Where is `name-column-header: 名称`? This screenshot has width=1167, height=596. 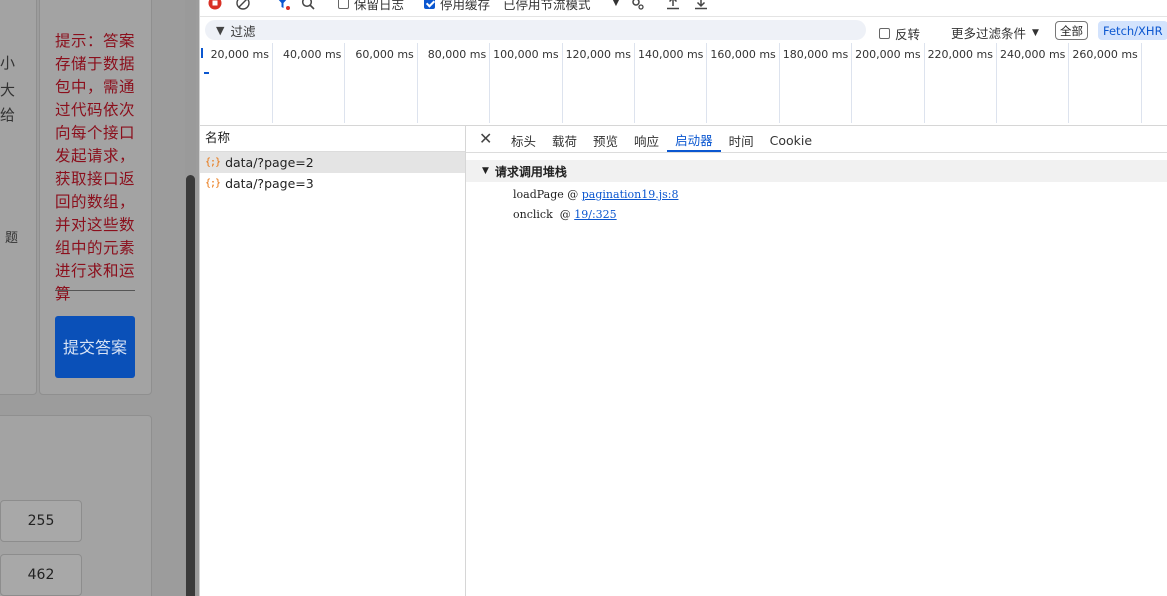
name-column-header: 名称 is located at coordinates (332, 139).